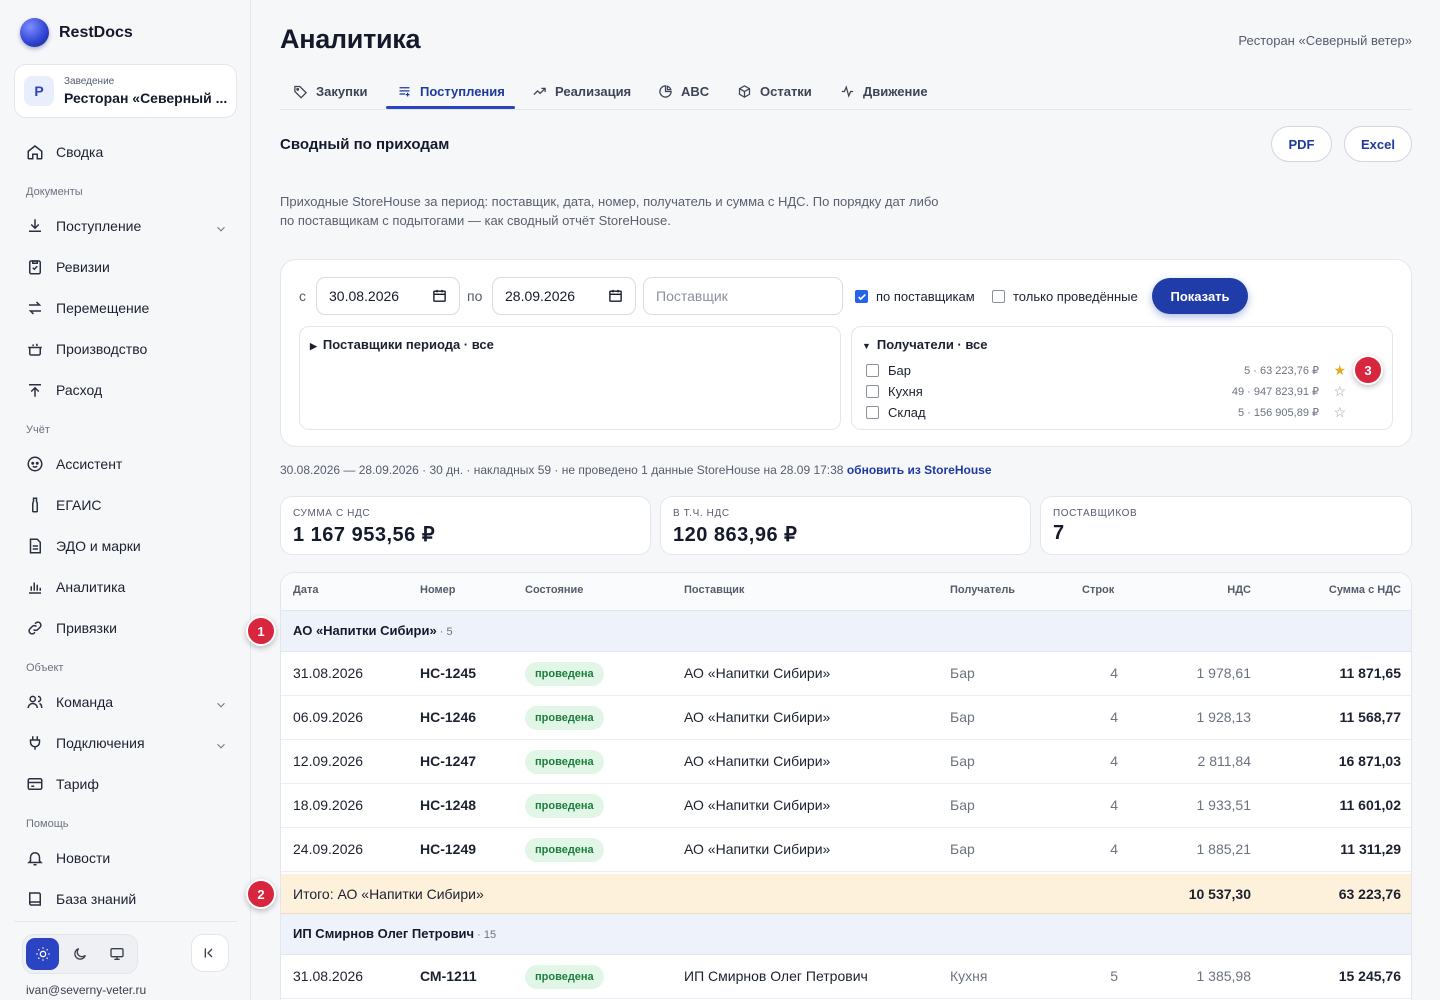  I want to click on brand-logo, so click(34, 32).